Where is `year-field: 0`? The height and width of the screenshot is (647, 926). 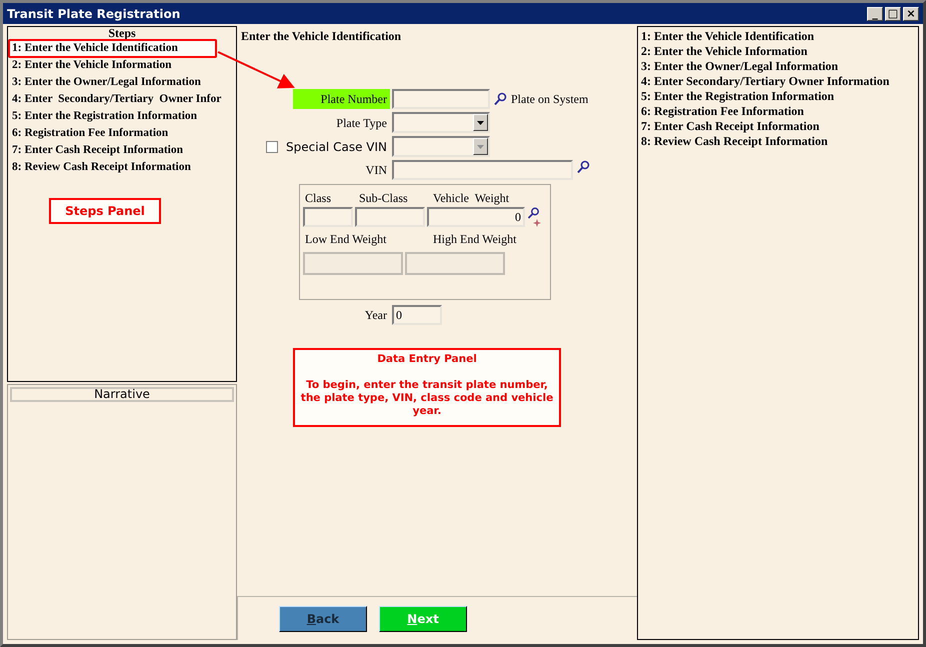 year-field: 0 is located at coordinates (417, 315).